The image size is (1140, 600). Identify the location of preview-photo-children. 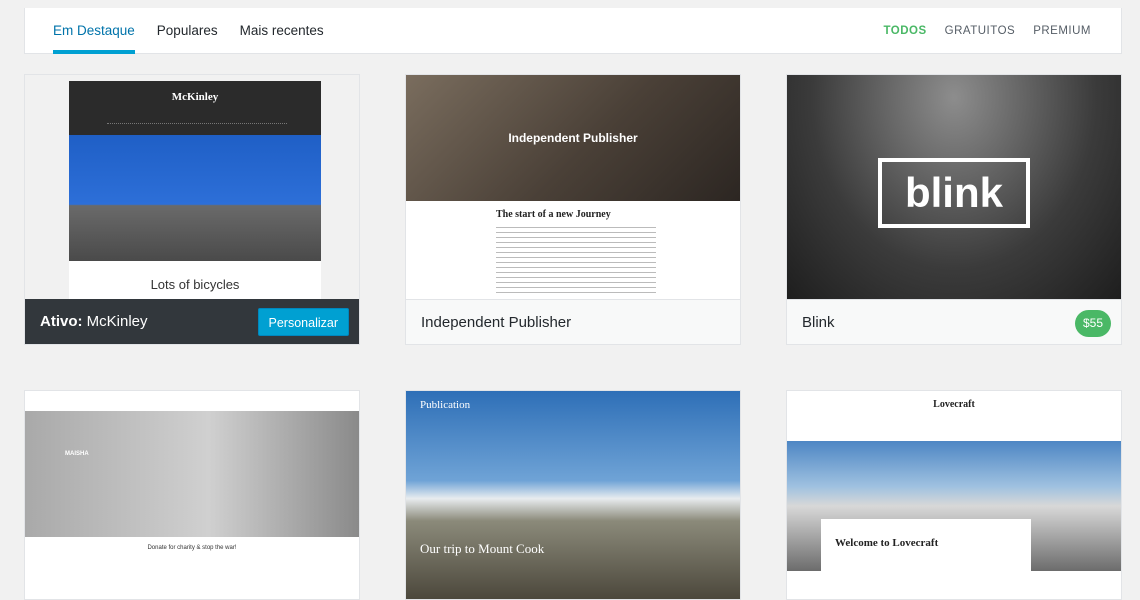
(192, 474).